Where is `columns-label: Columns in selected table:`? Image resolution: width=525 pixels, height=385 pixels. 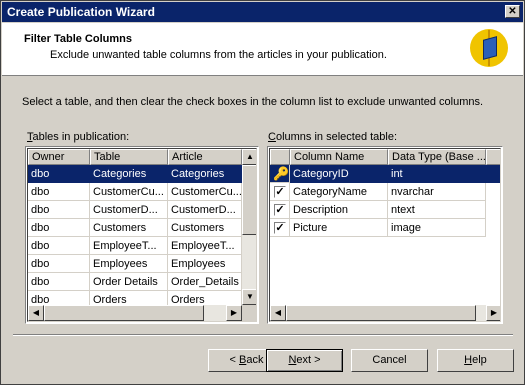 columns-label: Columns in selected table: is located at coordinates (333, 137).